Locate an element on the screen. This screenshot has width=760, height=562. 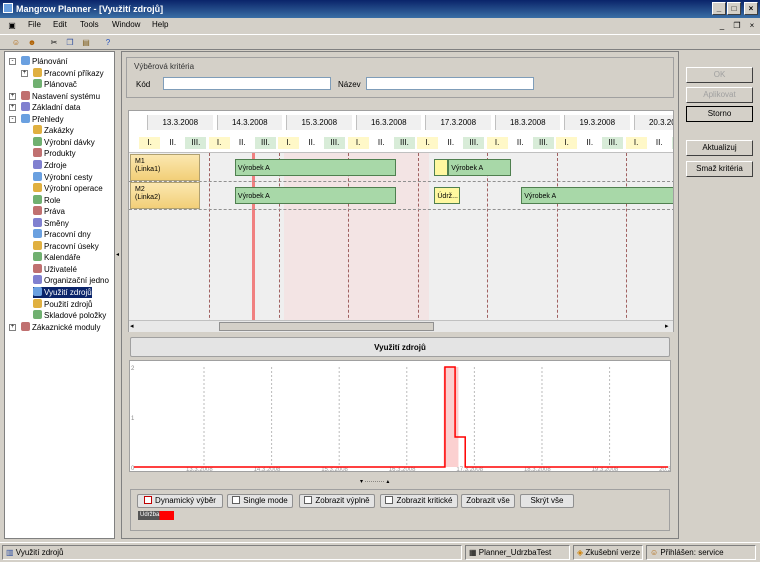
clear-criteria-button: Smaž kritéria is located at coordinates (719, 169).